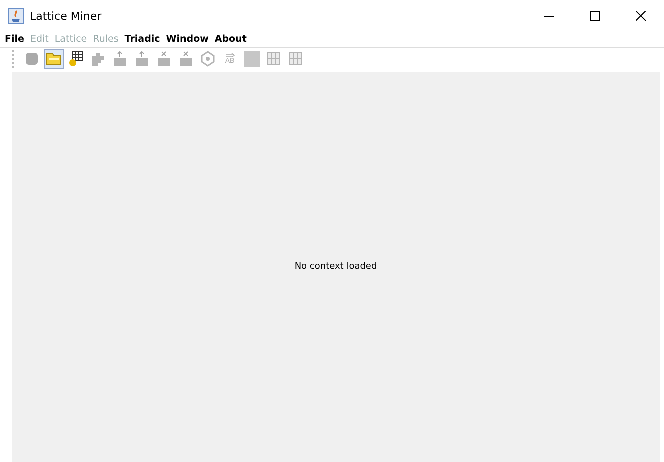 The image size is (664, 462). Describe the element at coordinates (66, 16) in the screenshot. I see `window-title: Lattice Miner` at that location.